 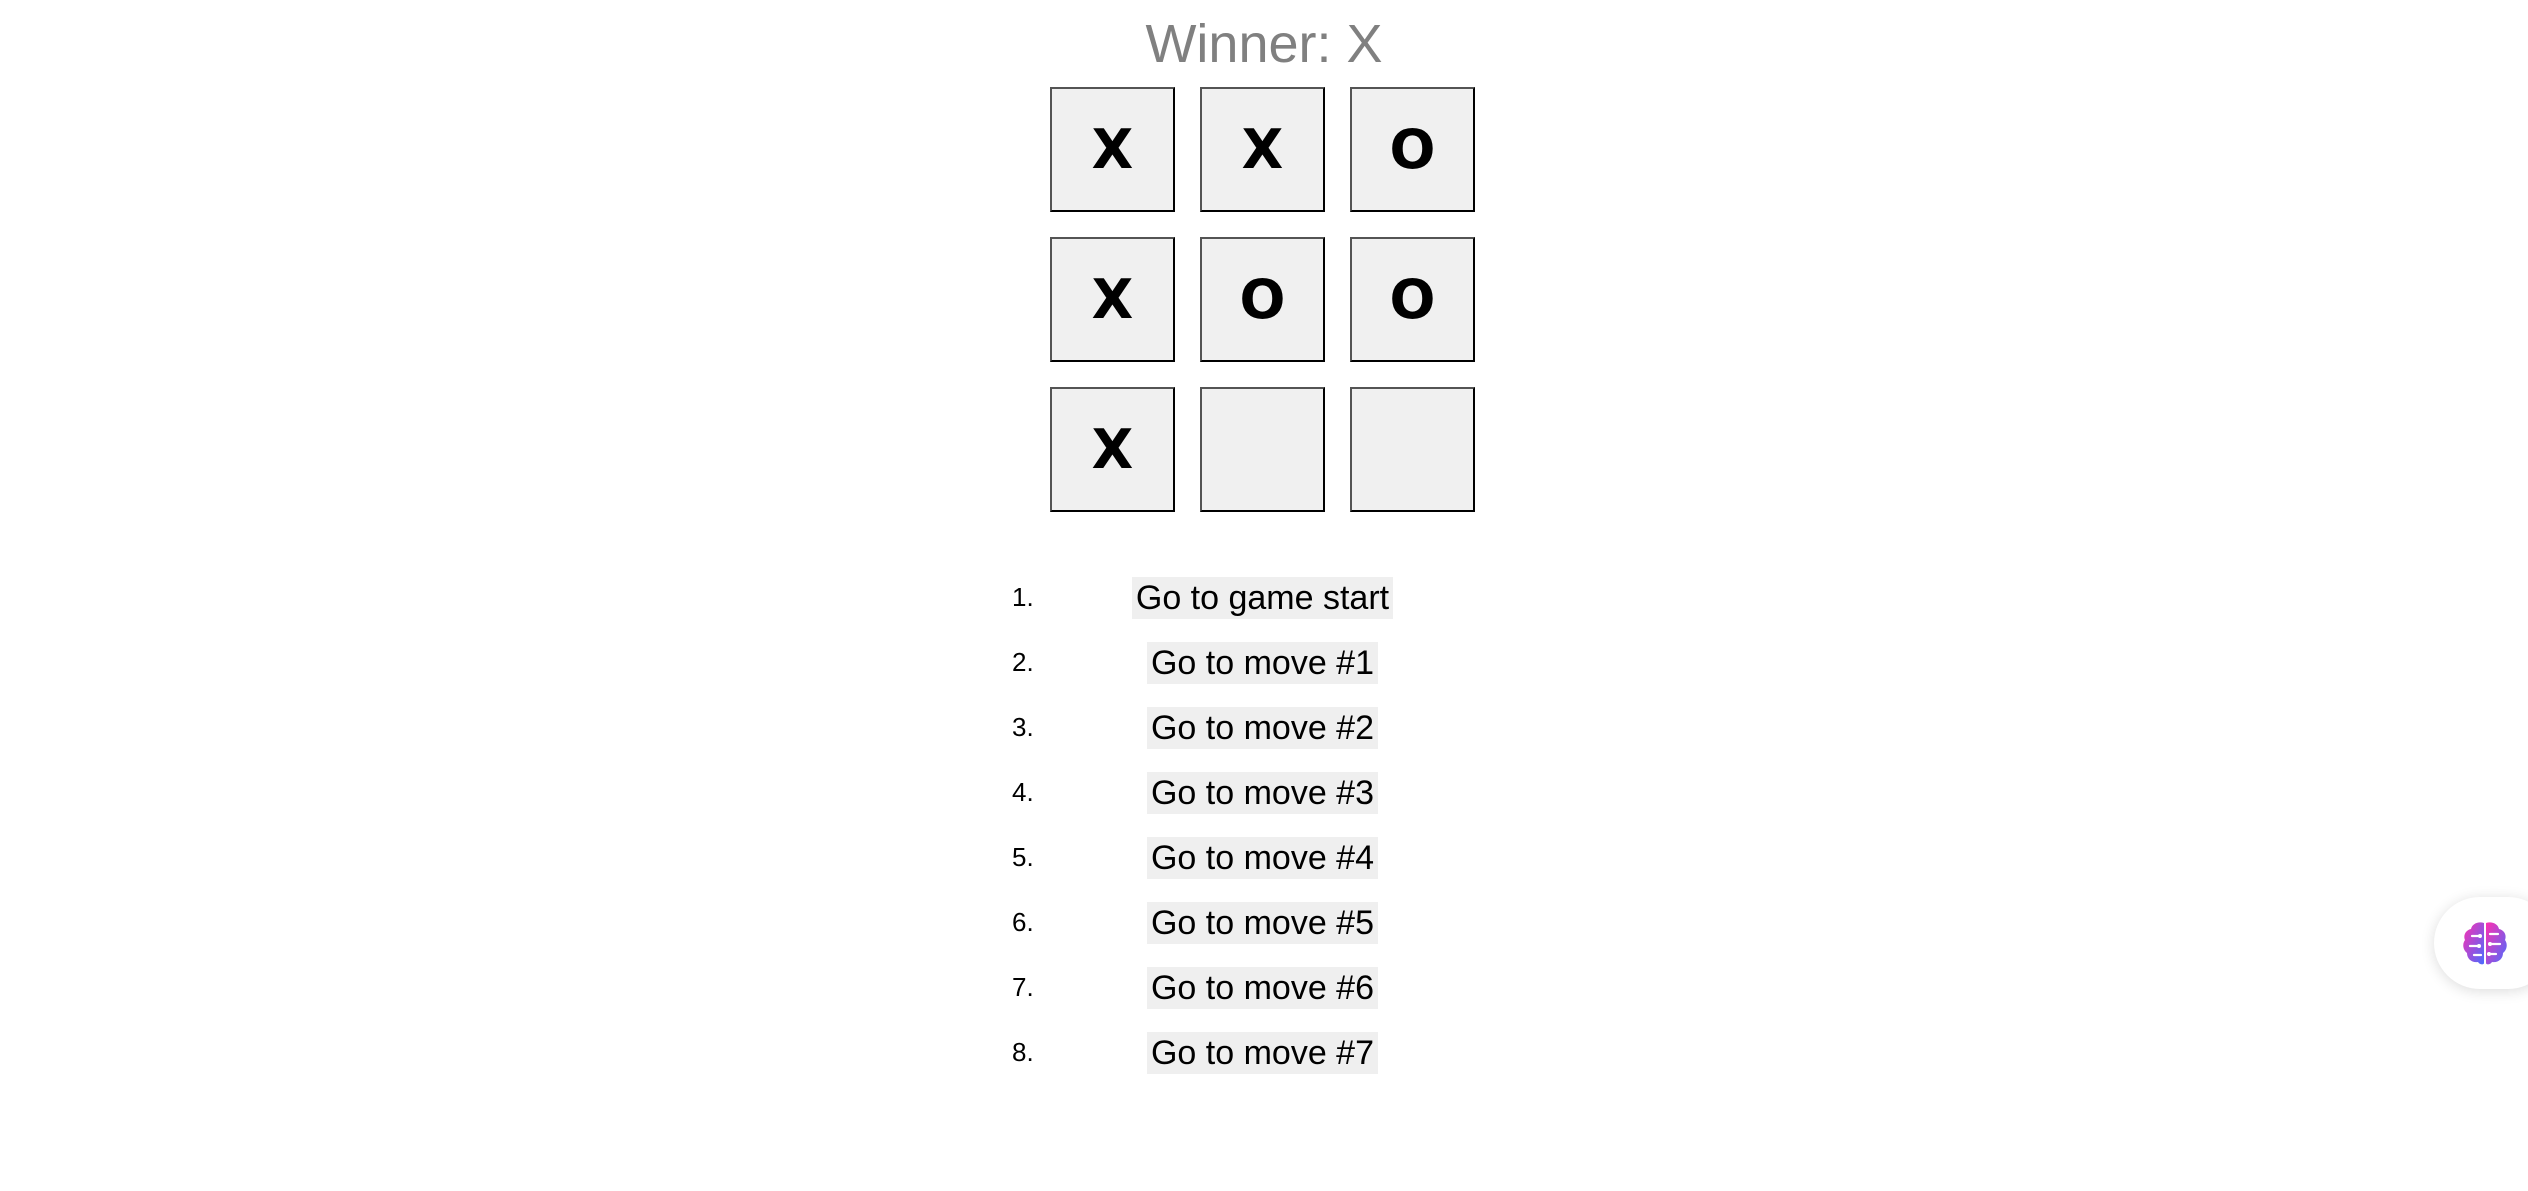 I want to click on history-item: 6. Go to move #5, so click(x=1262, y=922).